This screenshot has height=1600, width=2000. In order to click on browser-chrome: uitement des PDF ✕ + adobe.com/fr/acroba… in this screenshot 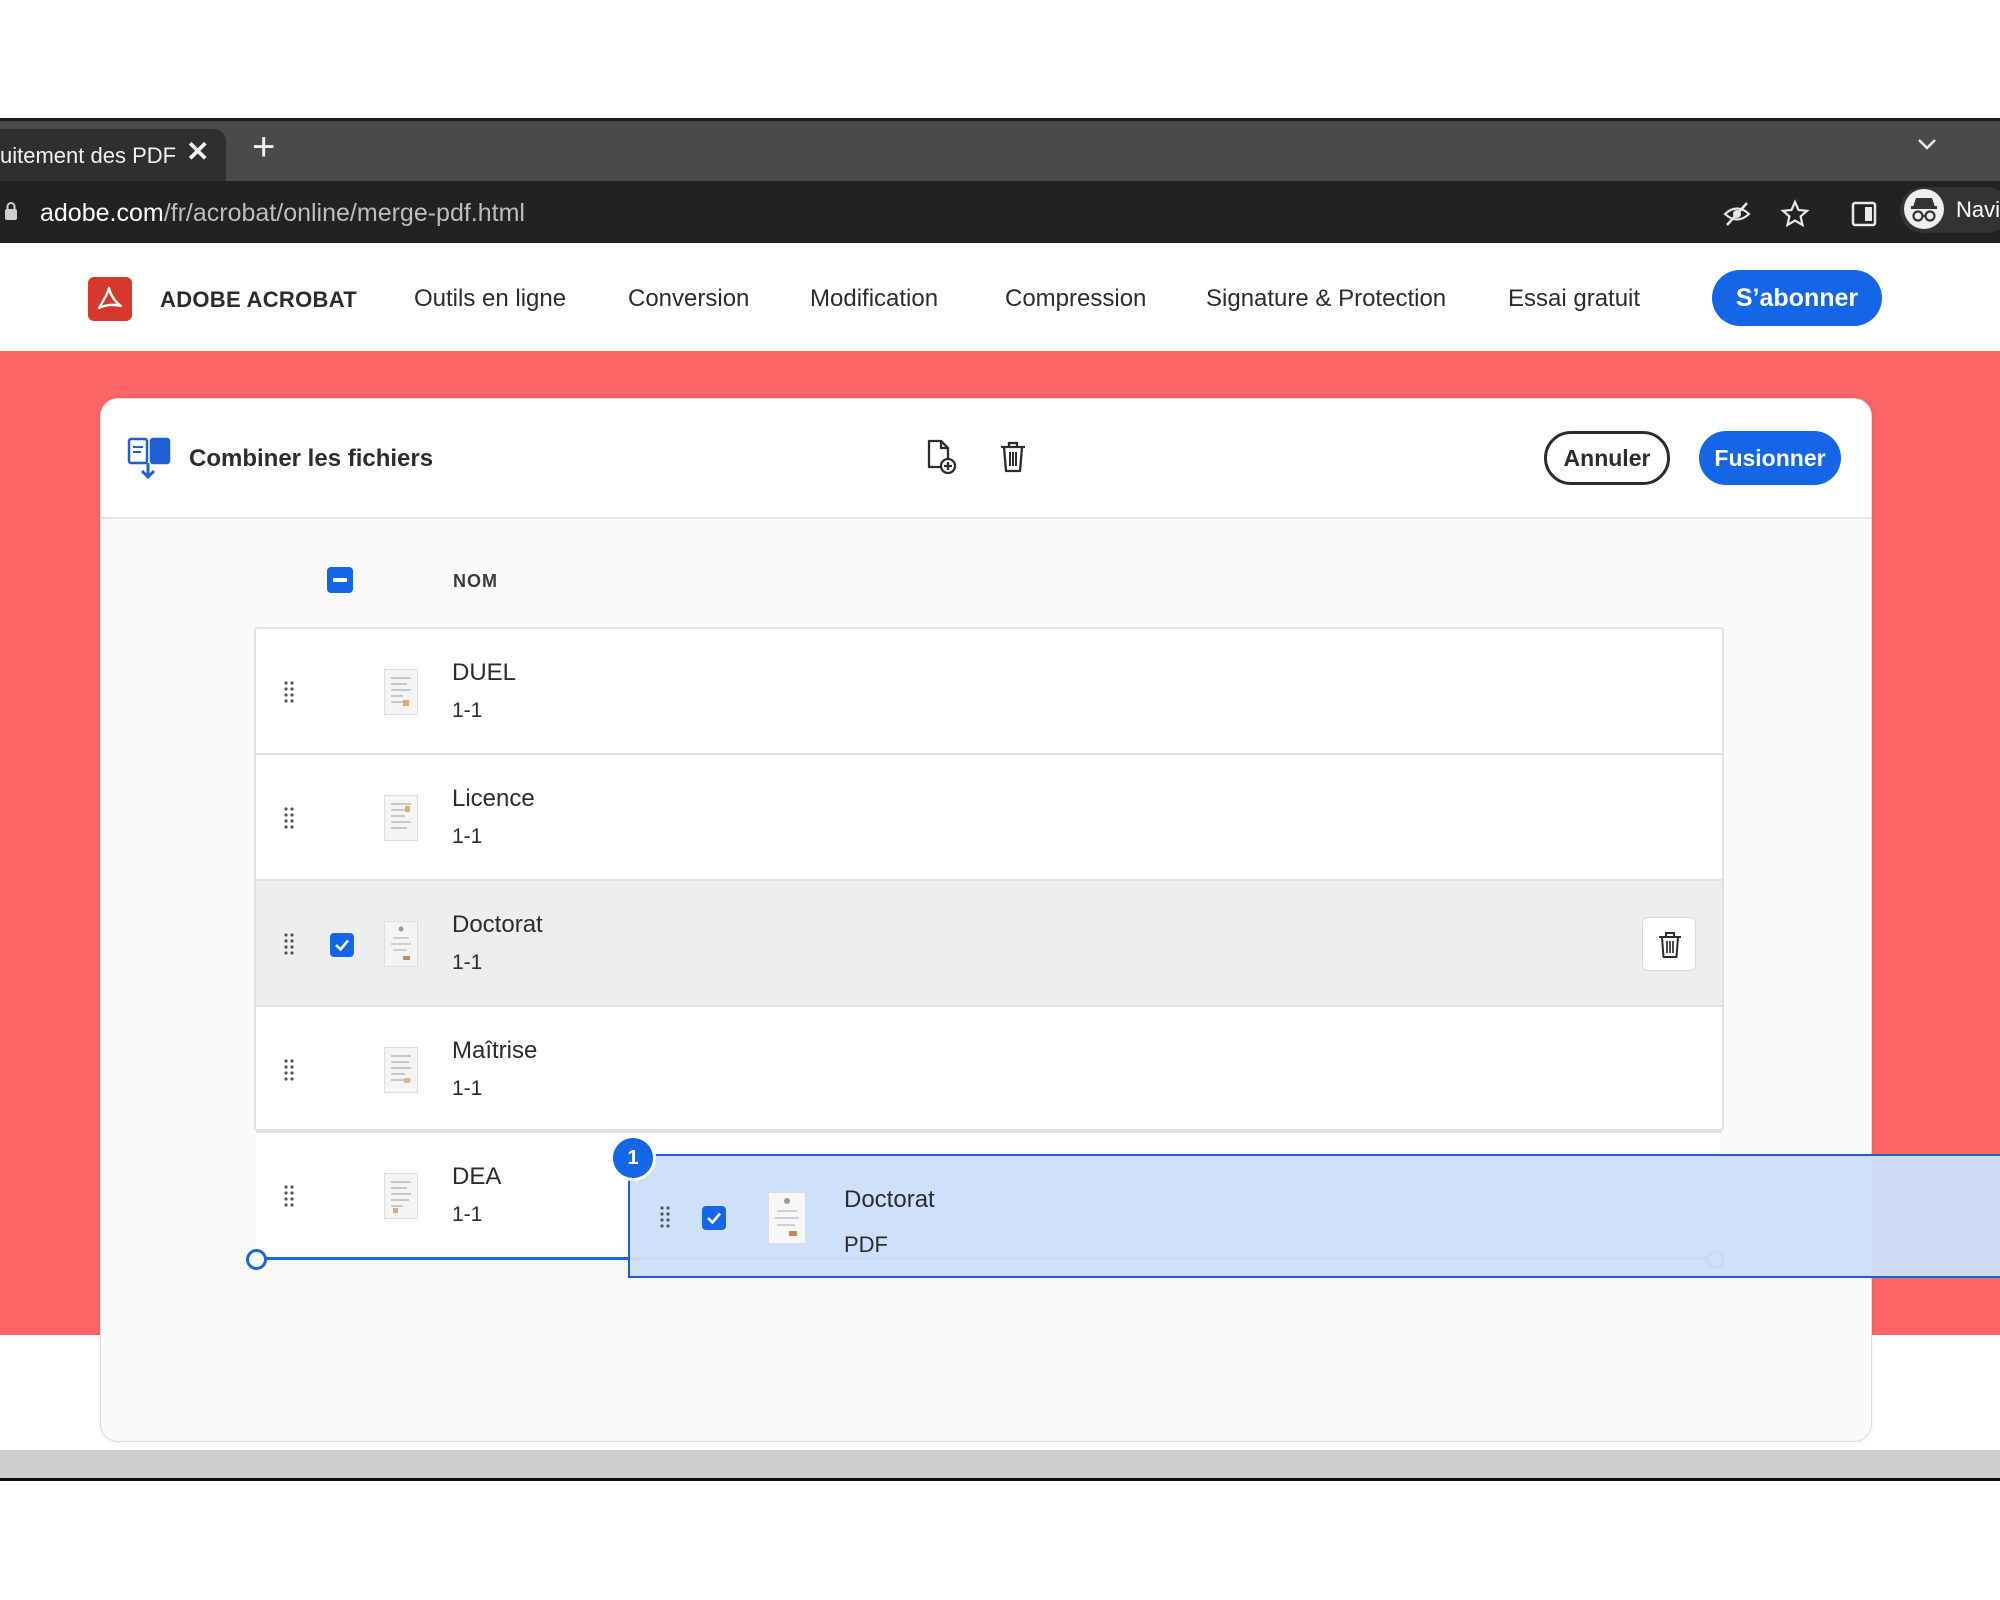, I will do `click(1000, 182)`.